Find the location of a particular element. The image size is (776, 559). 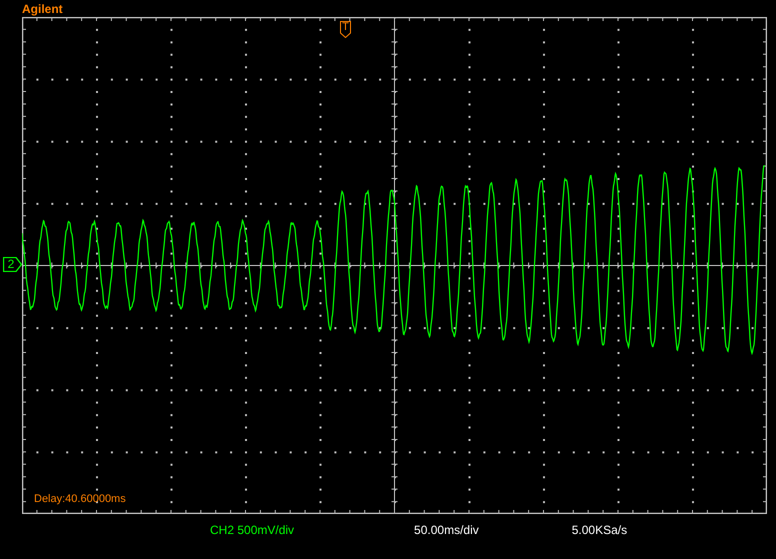

trigger-marker: T is located at coordinates (345, 29).